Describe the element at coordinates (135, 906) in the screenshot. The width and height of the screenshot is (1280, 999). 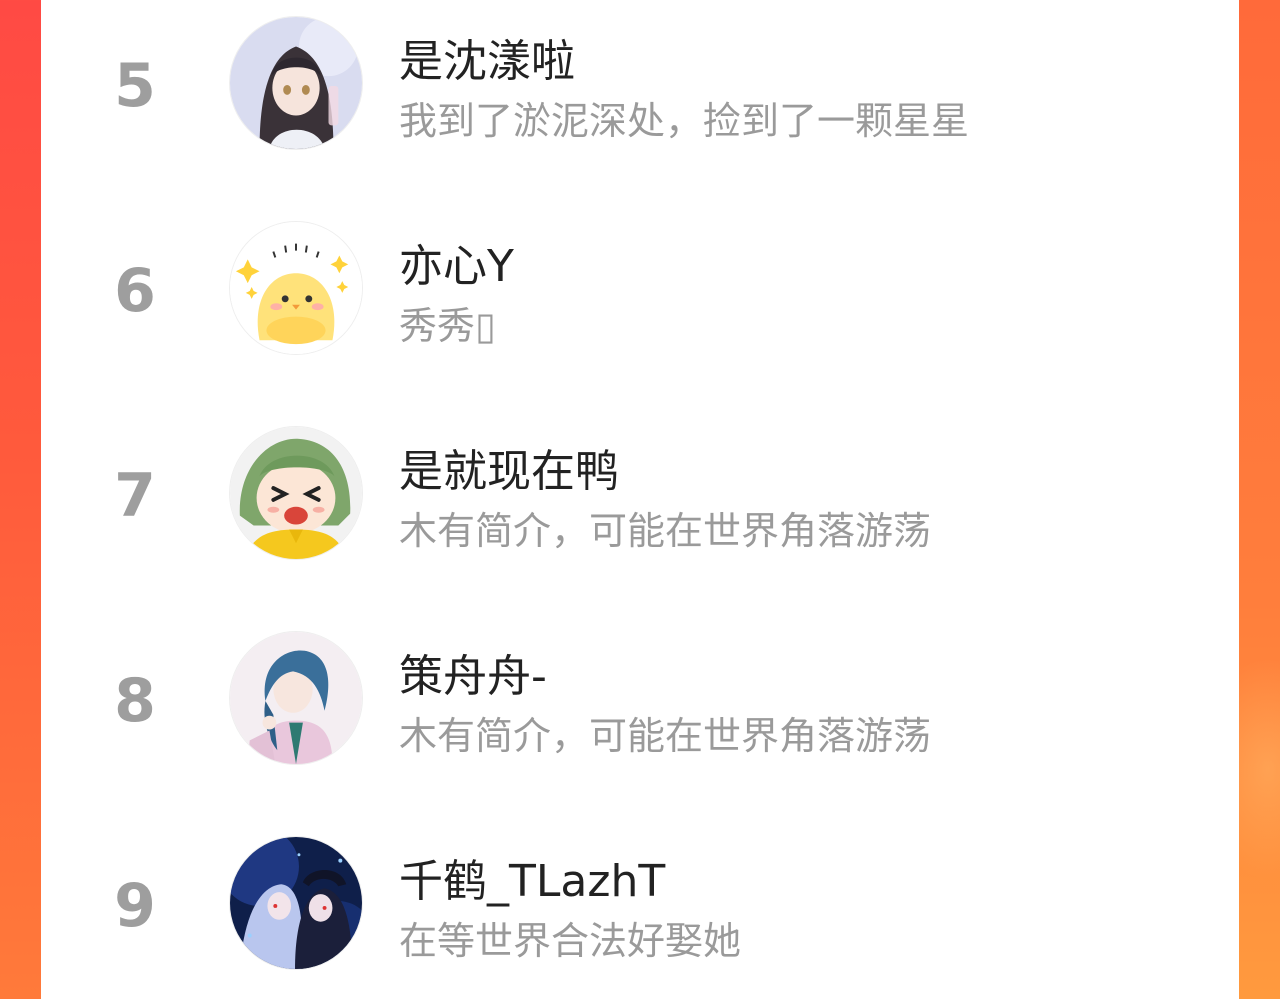
I see `rank-number: 9` at that location.